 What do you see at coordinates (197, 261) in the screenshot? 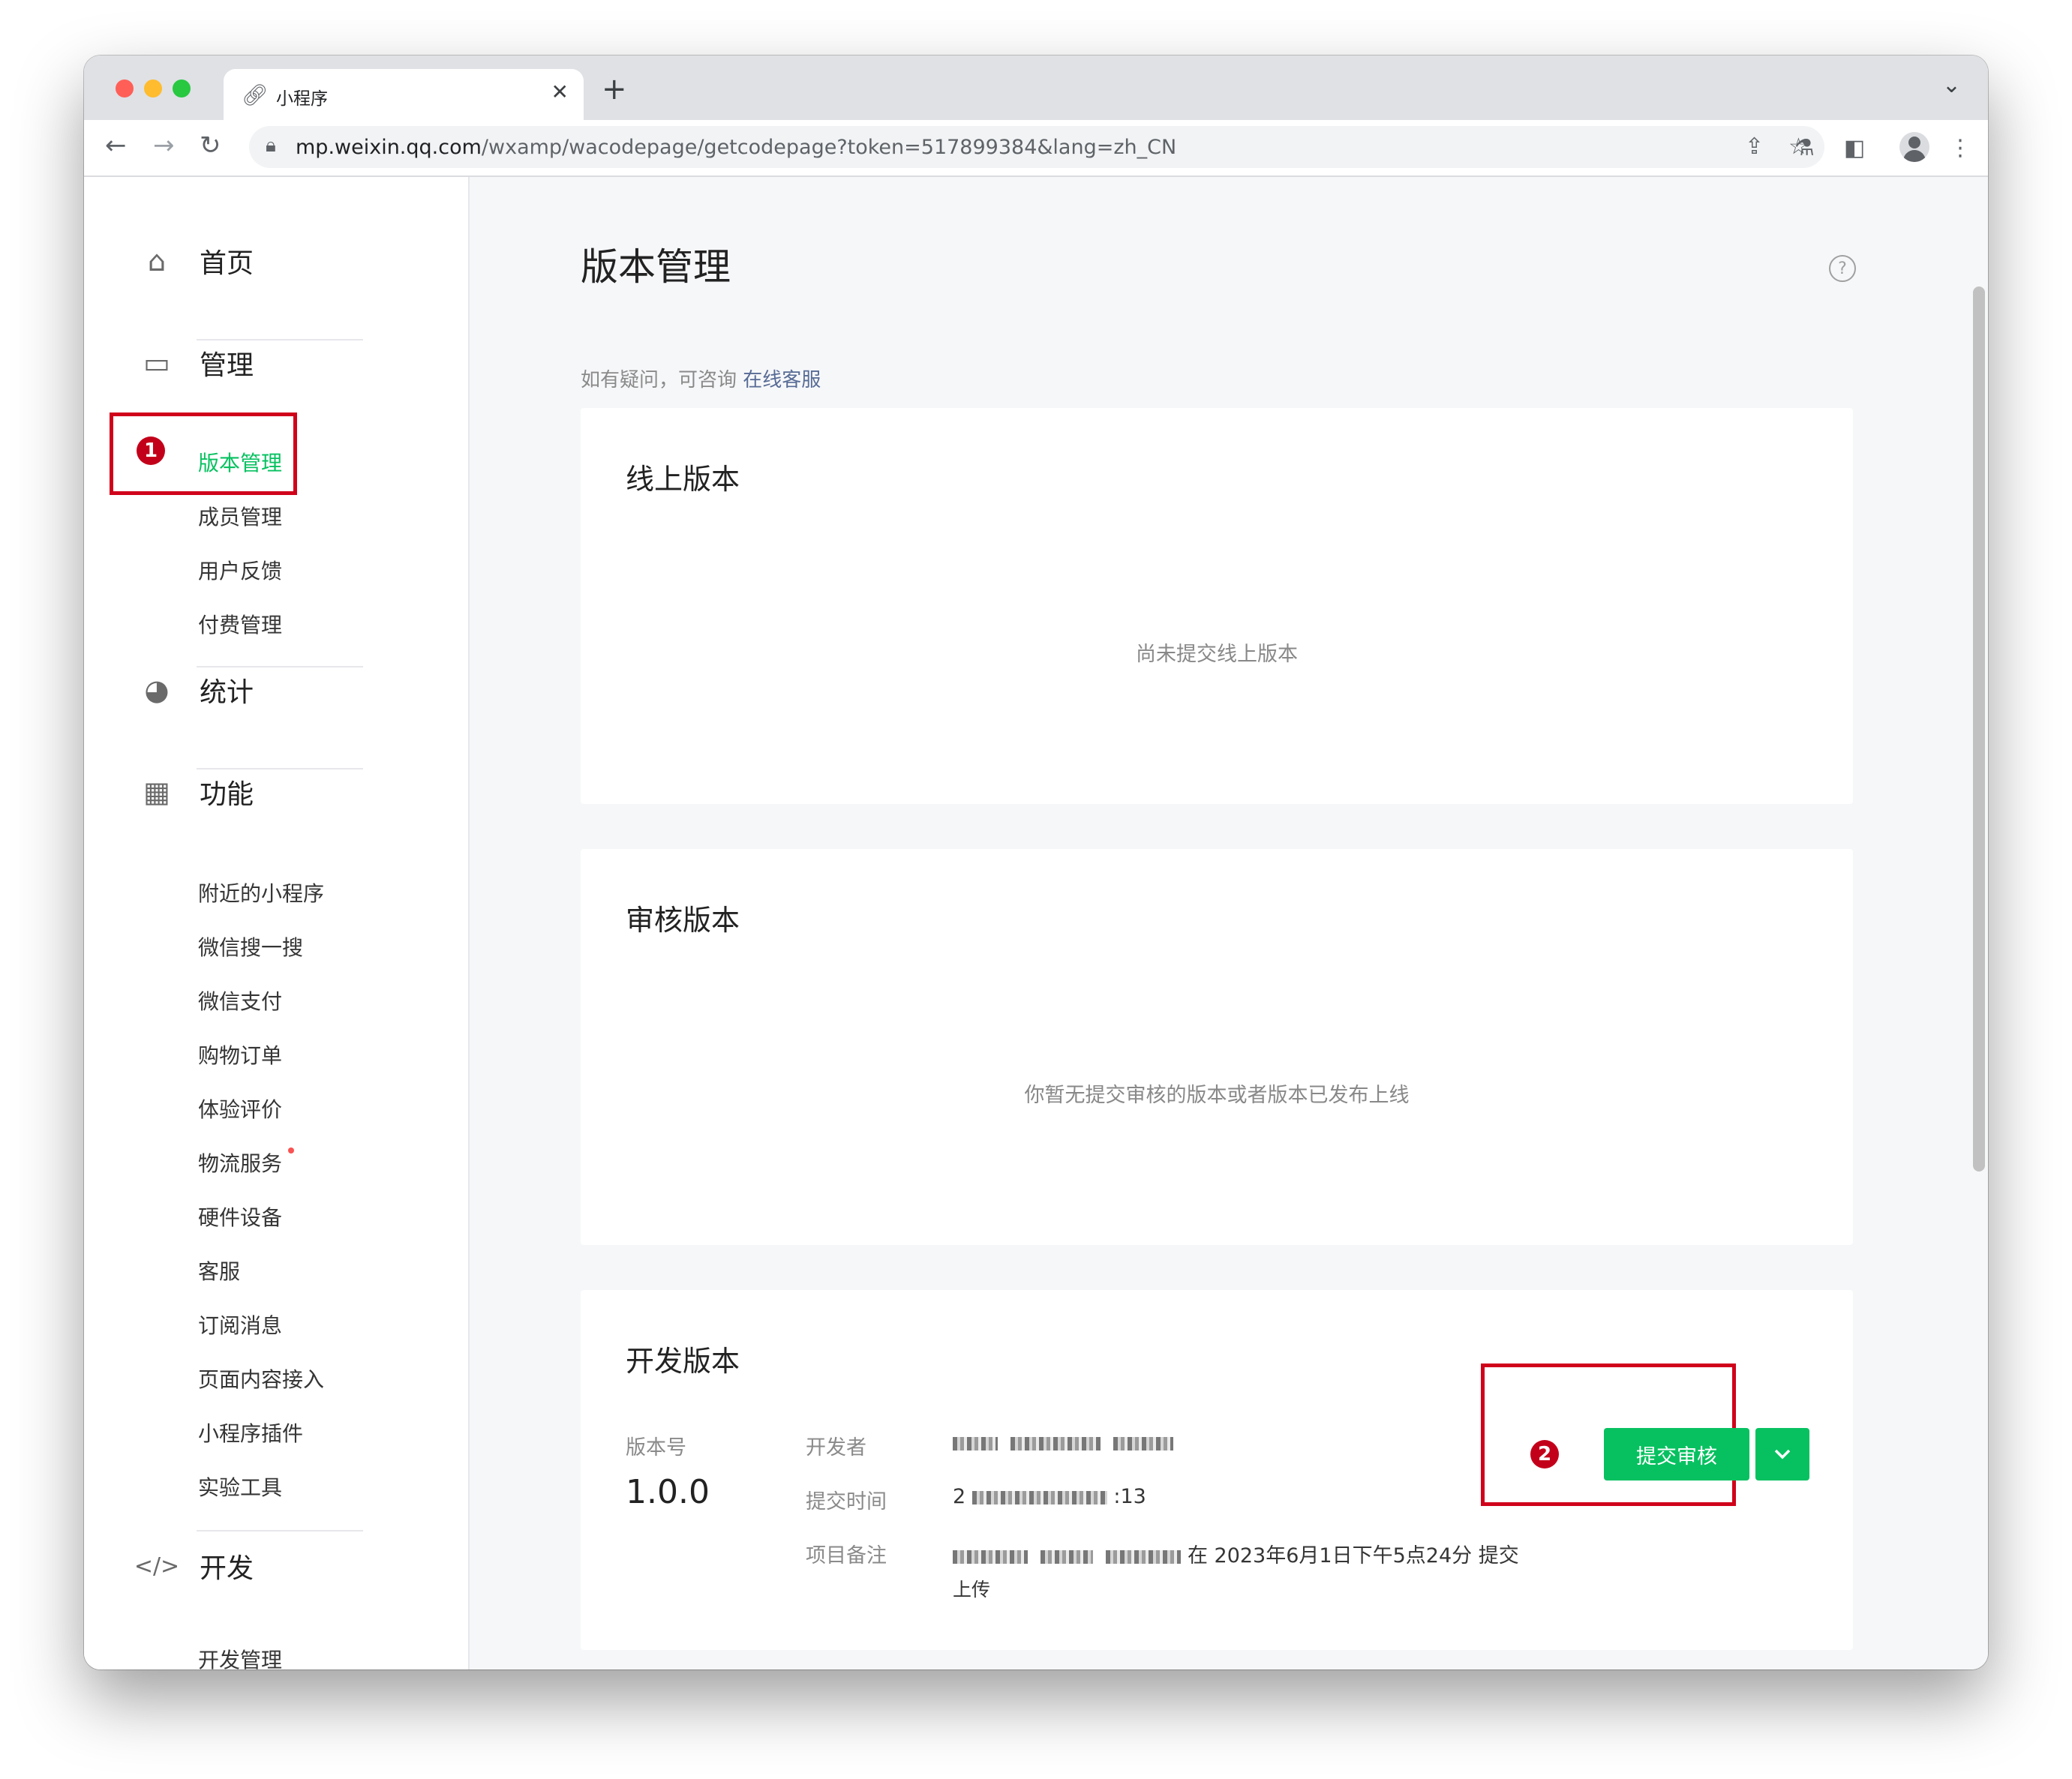
I see `sidebar-item-home: ⌂ 首页` at bounding box center [197, 261].